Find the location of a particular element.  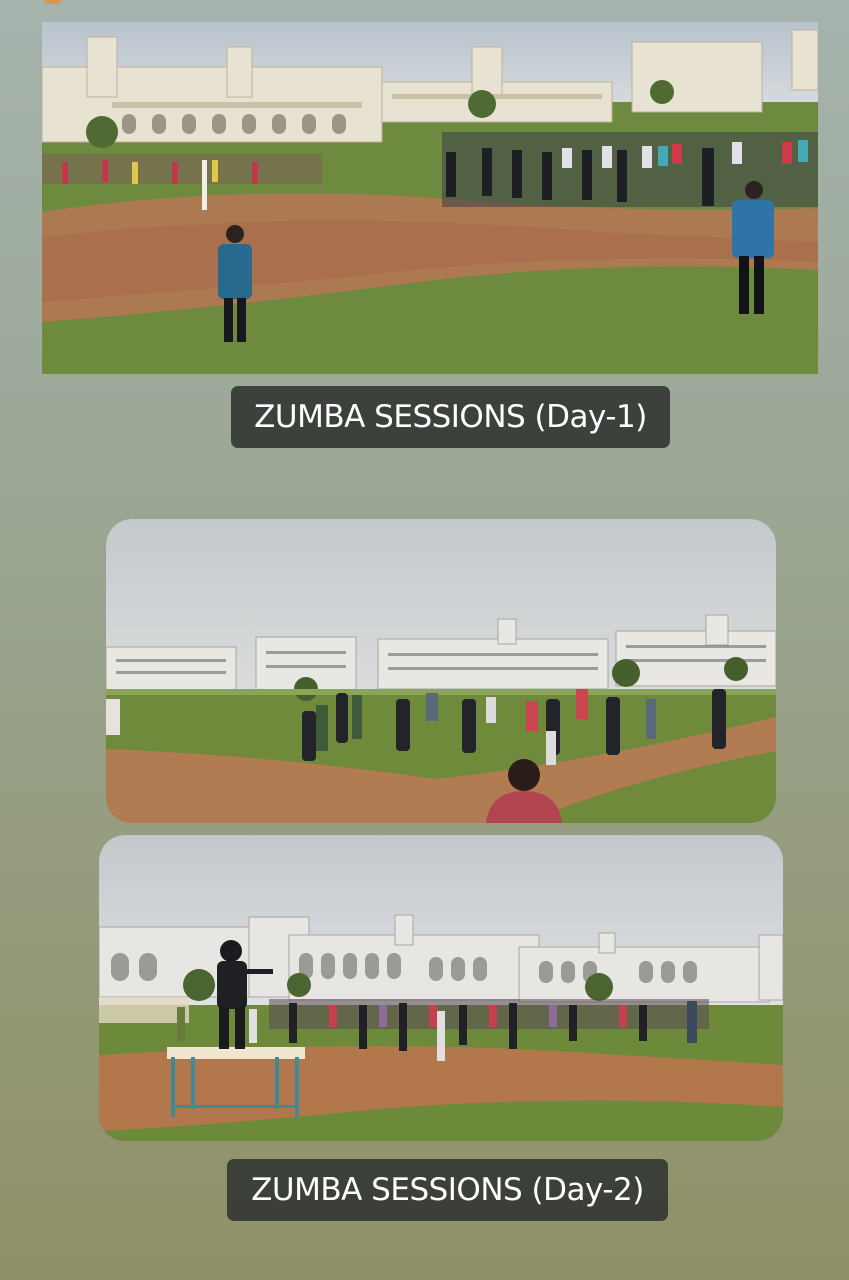

status-dot is located at coordinates (53, 2).